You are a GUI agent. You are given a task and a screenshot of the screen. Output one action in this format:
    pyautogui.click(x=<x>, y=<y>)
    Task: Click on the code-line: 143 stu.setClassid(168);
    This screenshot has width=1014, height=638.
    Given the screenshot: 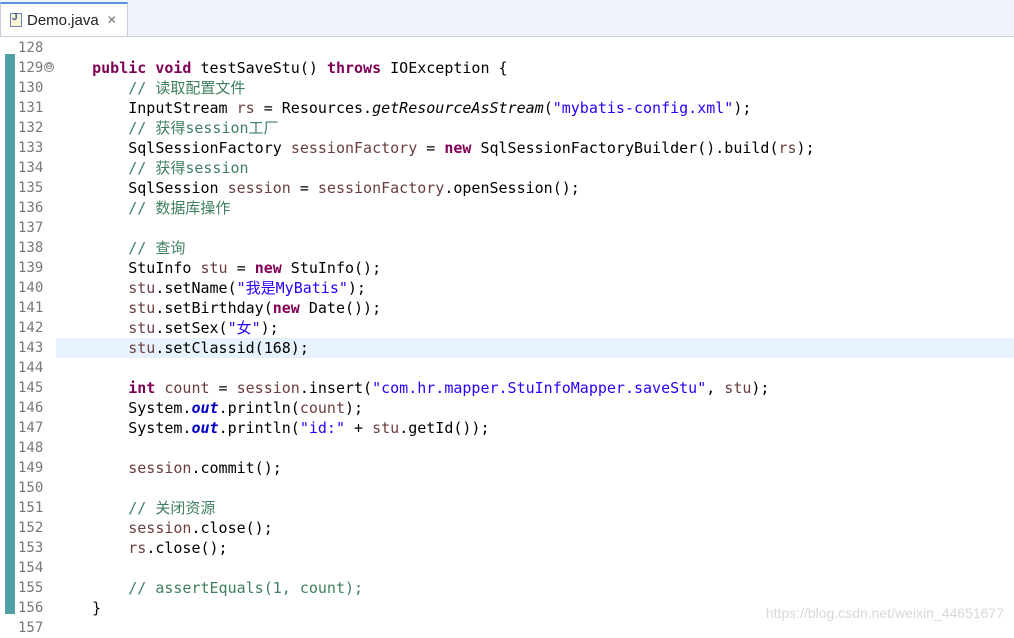 What is the action you would take?
    pyautogui.click(x=507, y=348)
    